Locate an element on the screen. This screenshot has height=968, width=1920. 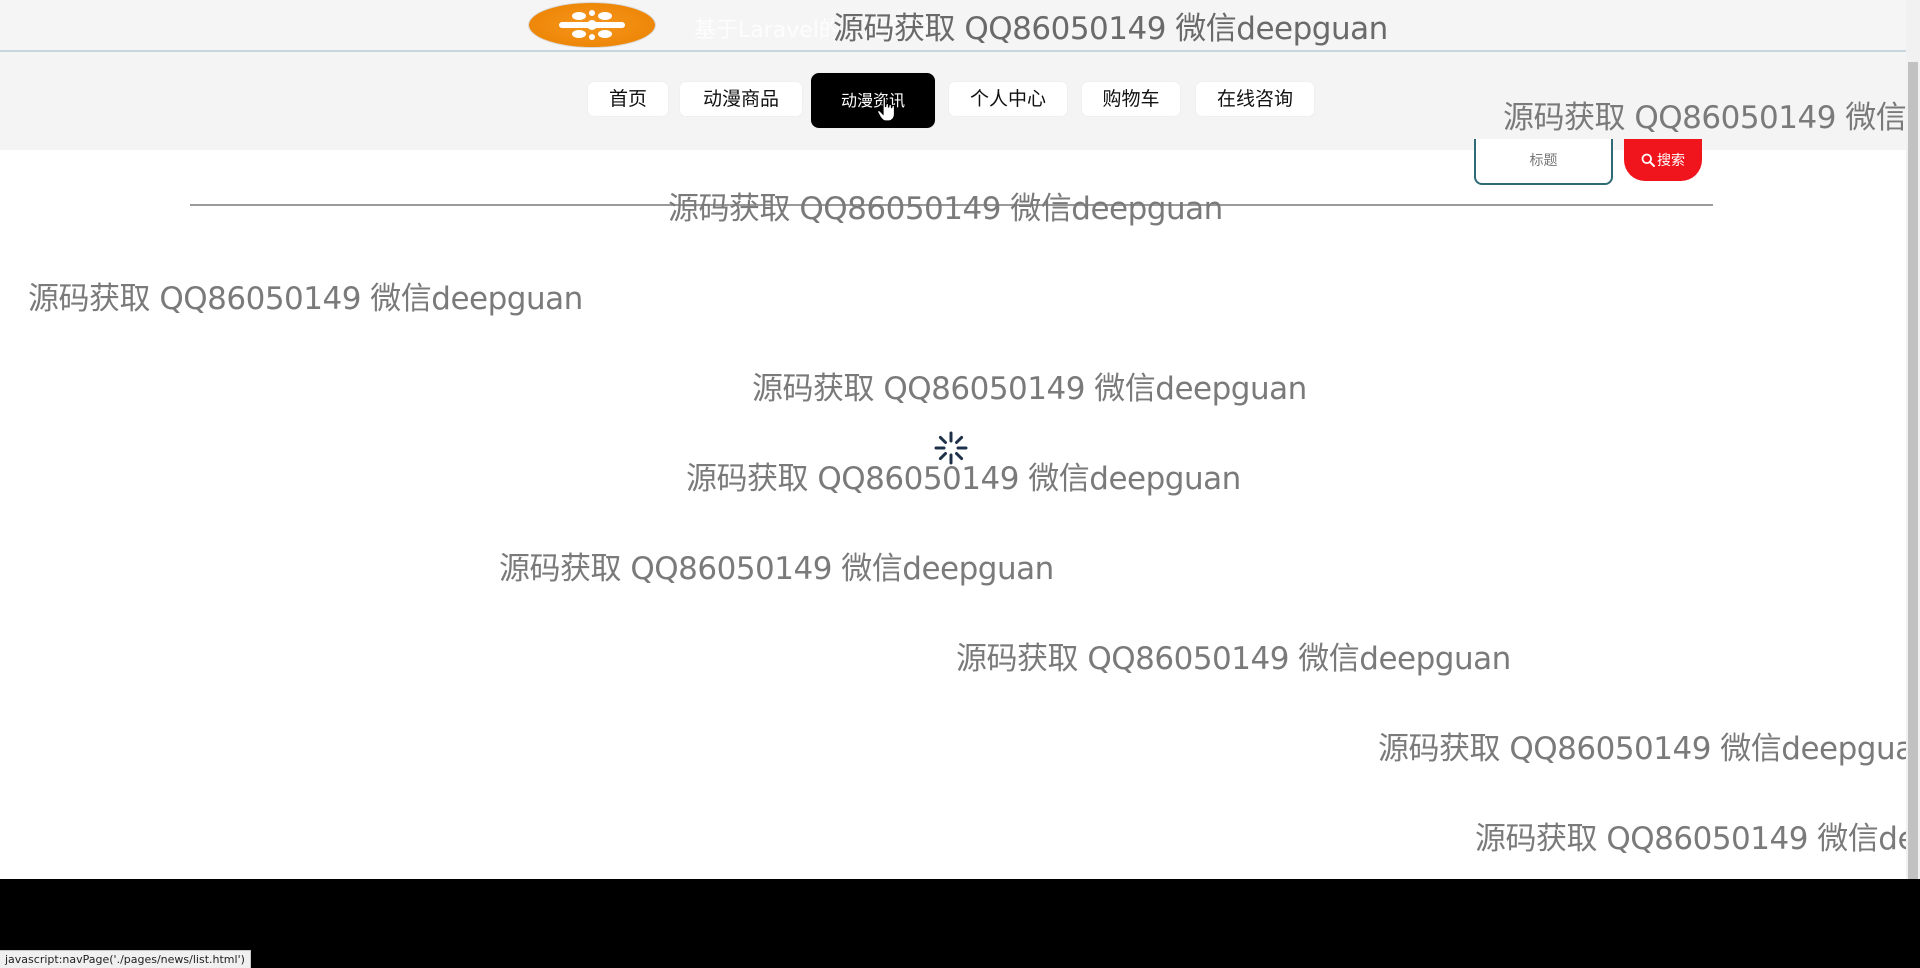
search-button: 搜索 is located at coordinates (1663, 160).